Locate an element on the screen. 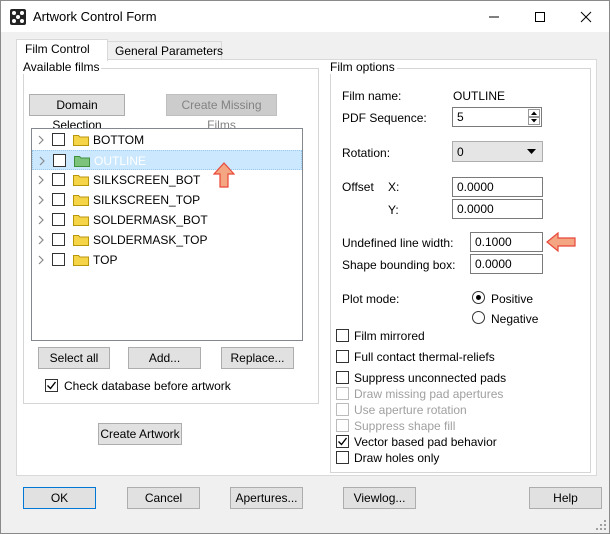  tree-node-selected: OUTLINE is located at coordinates (167, 160).